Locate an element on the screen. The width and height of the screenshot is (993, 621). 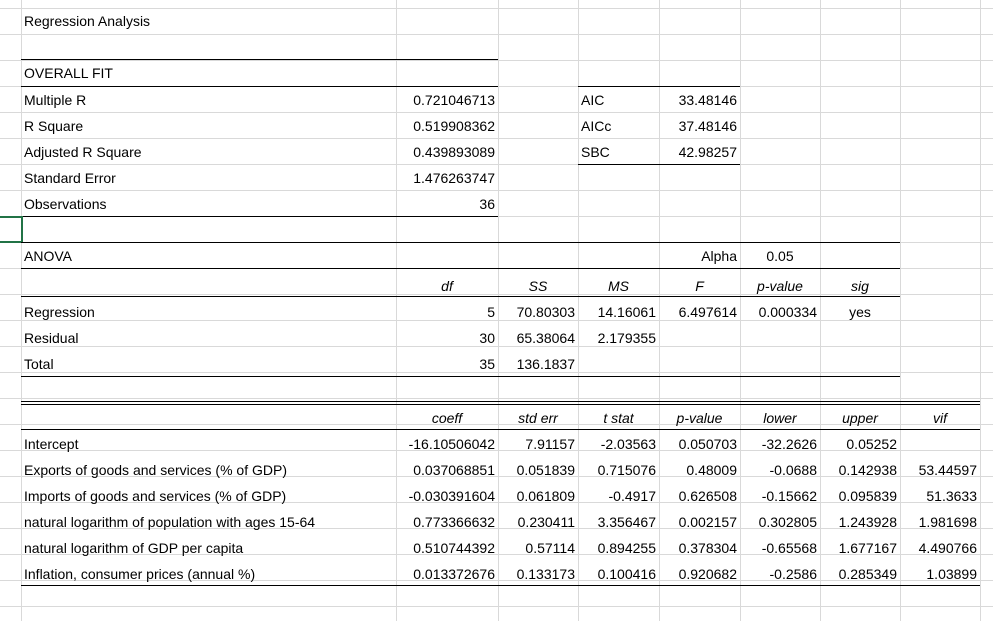
coef-label-exports: Exports of goods and services (% of GDP) is located at coordinates (208, 470).